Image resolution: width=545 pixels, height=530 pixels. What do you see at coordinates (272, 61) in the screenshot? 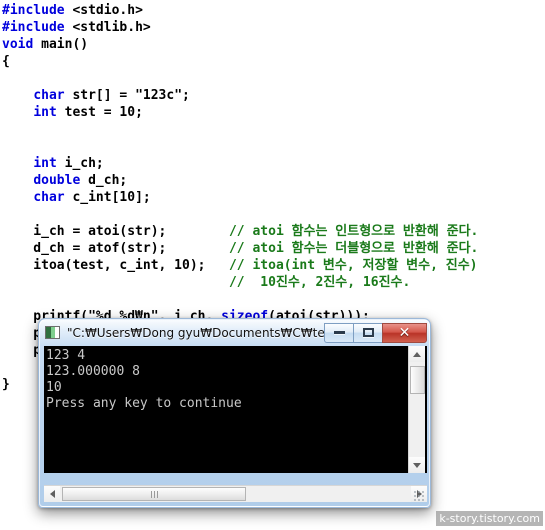
I see `code-line: {` at bounding box center [272, 61].